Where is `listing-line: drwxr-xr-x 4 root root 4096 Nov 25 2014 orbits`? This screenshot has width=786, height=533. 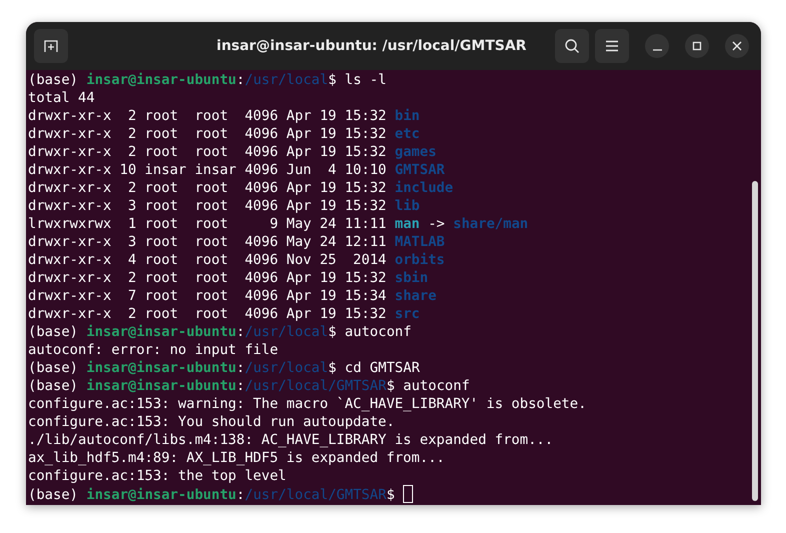 listing-line: drwxr-xr-x 4 root root 4096 Nov 25 2014 orbits is located at coordinates (237, 260).